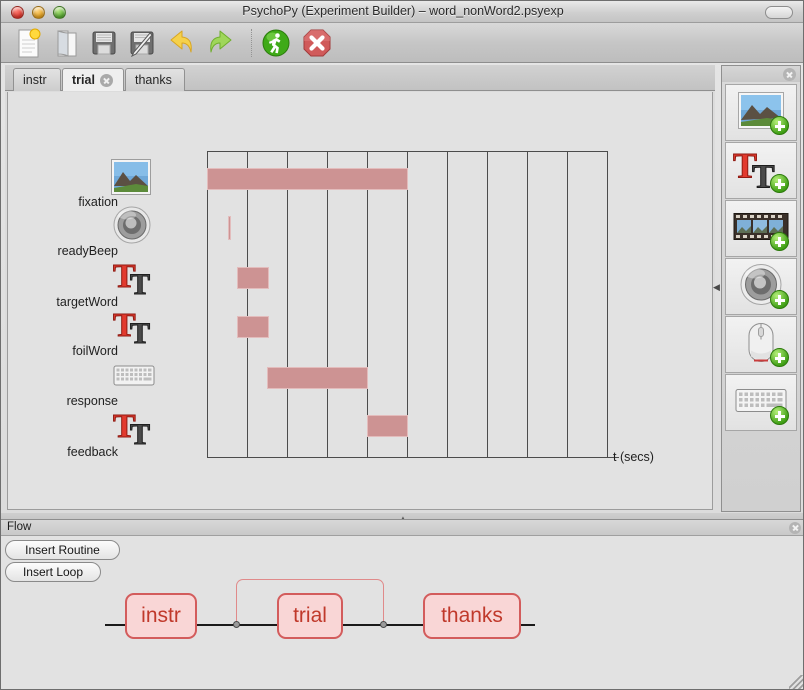 The image size is (804, 690). What do you see at coordinates (87, 251) in the screenshot?
I see `component-label-readyBeep: readyBeep` at bounding box center [87, 251].